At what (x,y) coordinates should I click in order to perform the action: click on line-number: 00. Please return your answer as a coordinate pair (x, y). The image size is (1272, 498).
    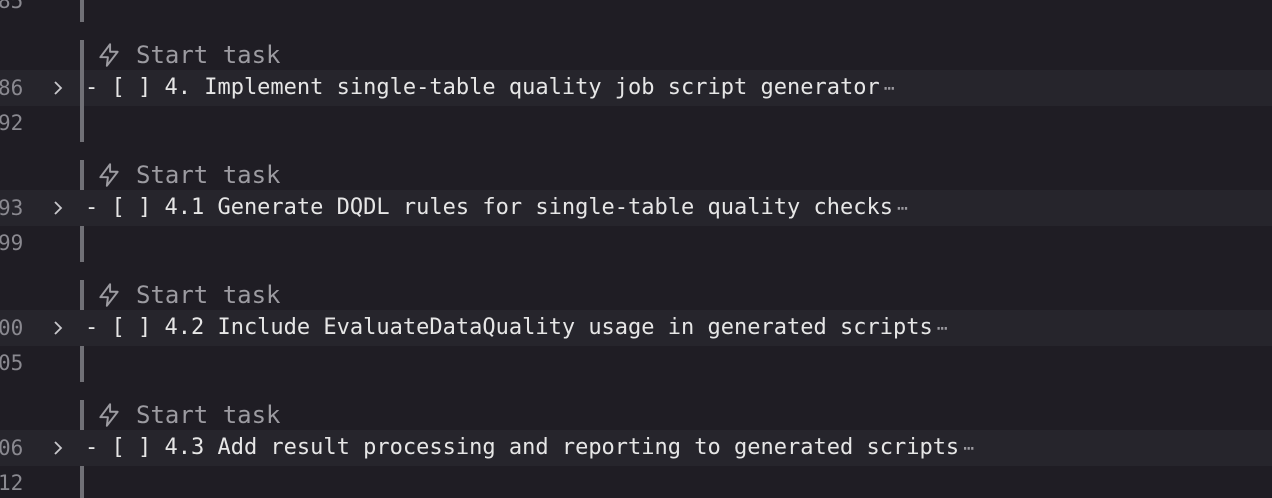
    Looking at the image, I should click on (12, 328).